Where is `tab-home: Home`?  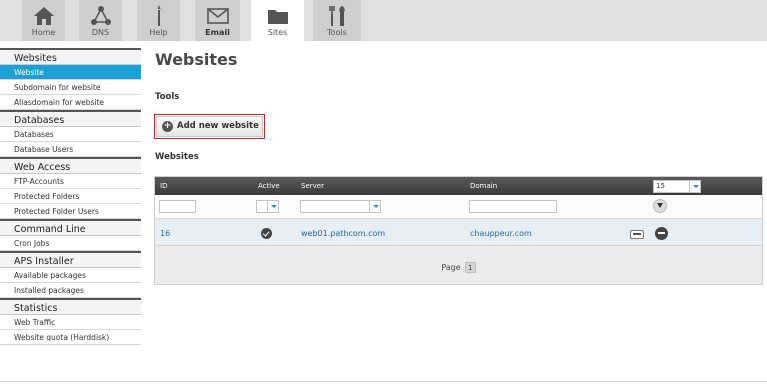 tab-home: Home is located at coordinates (43, 20).